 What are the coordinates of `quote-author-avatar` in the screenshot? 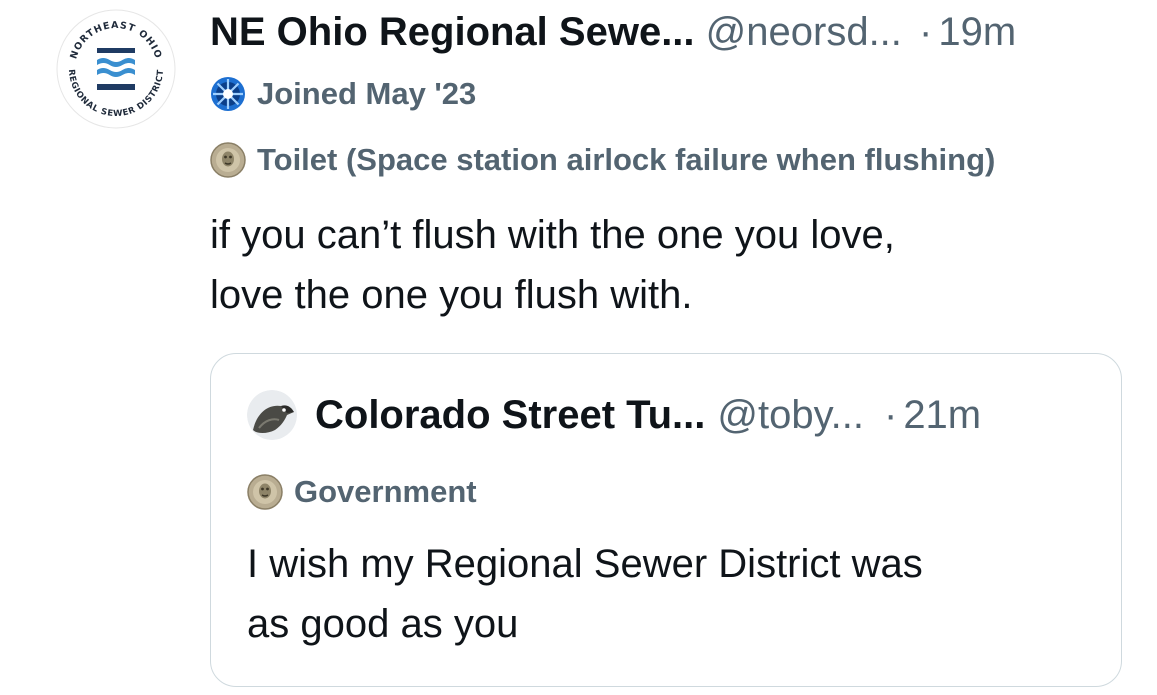 It's located at (272, 415).